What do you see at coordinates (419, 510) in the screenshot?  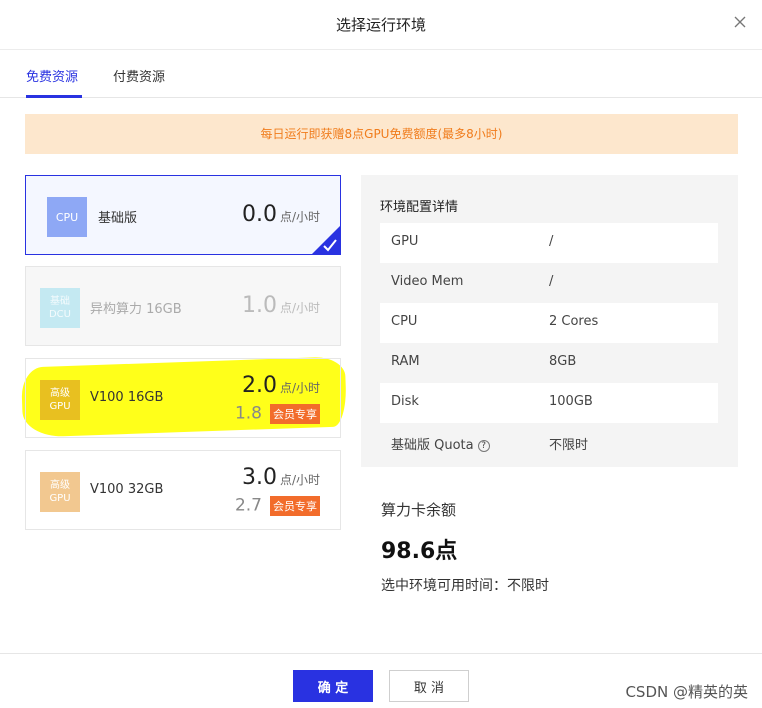 I see `balance-label: 算力卡余额` at bounding box center [419, 510].